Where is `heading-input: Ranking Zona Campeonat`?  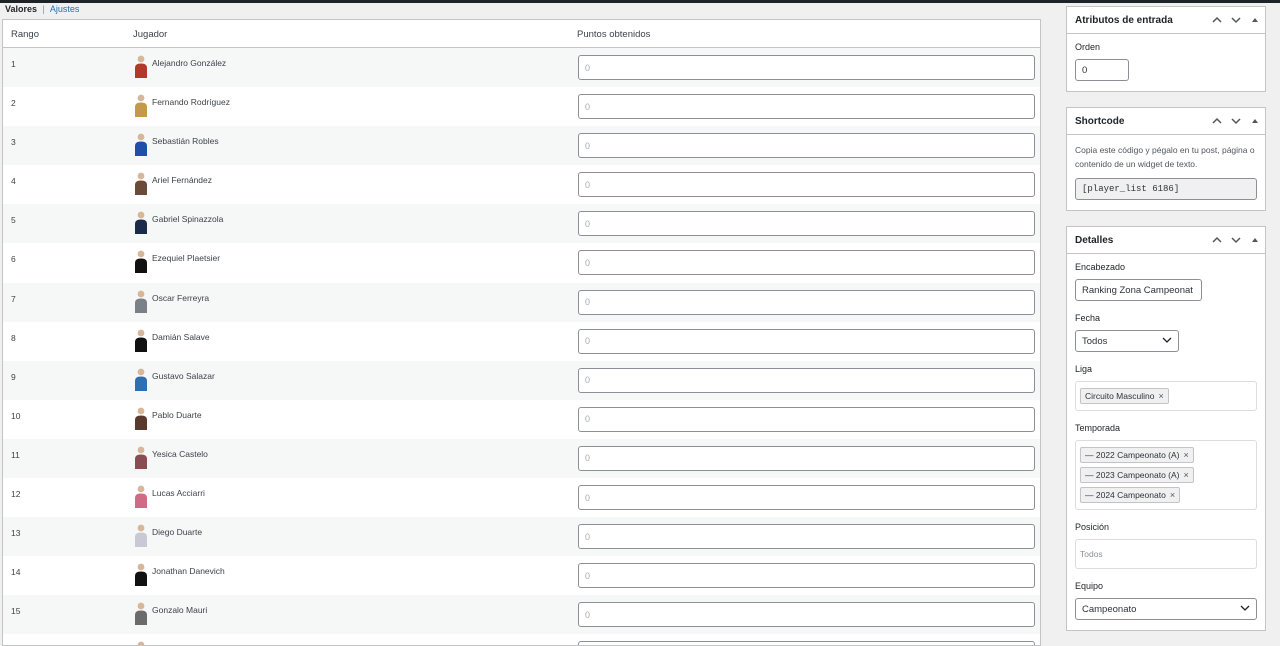
heading-input: Ranking Zona Campeonat is located at coordinates (1138, 290).